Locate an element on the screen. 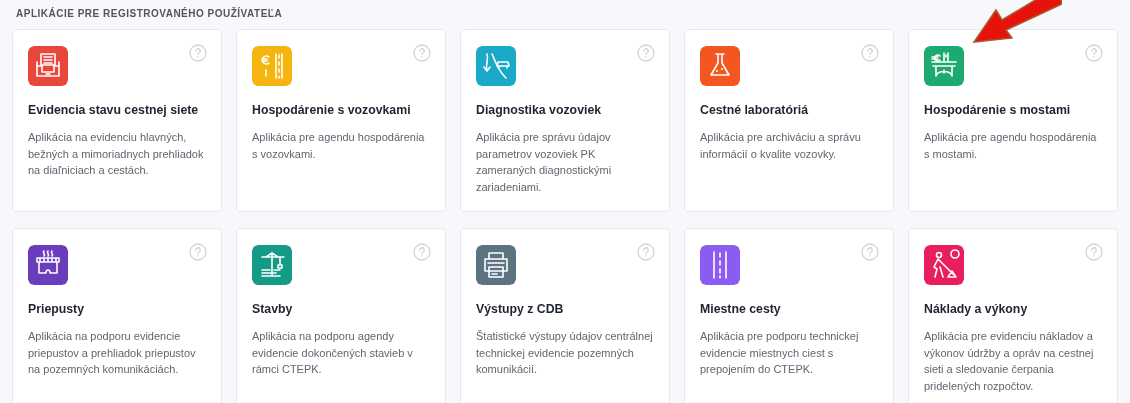  app-card: Náklady a výkony Aplikácia pre evidenciu nákladov a výkonov údržby a opráv na cestnej sieti a sledovanie čerpania pridelených rozpočtov. is located at coordinates (1013, 315).